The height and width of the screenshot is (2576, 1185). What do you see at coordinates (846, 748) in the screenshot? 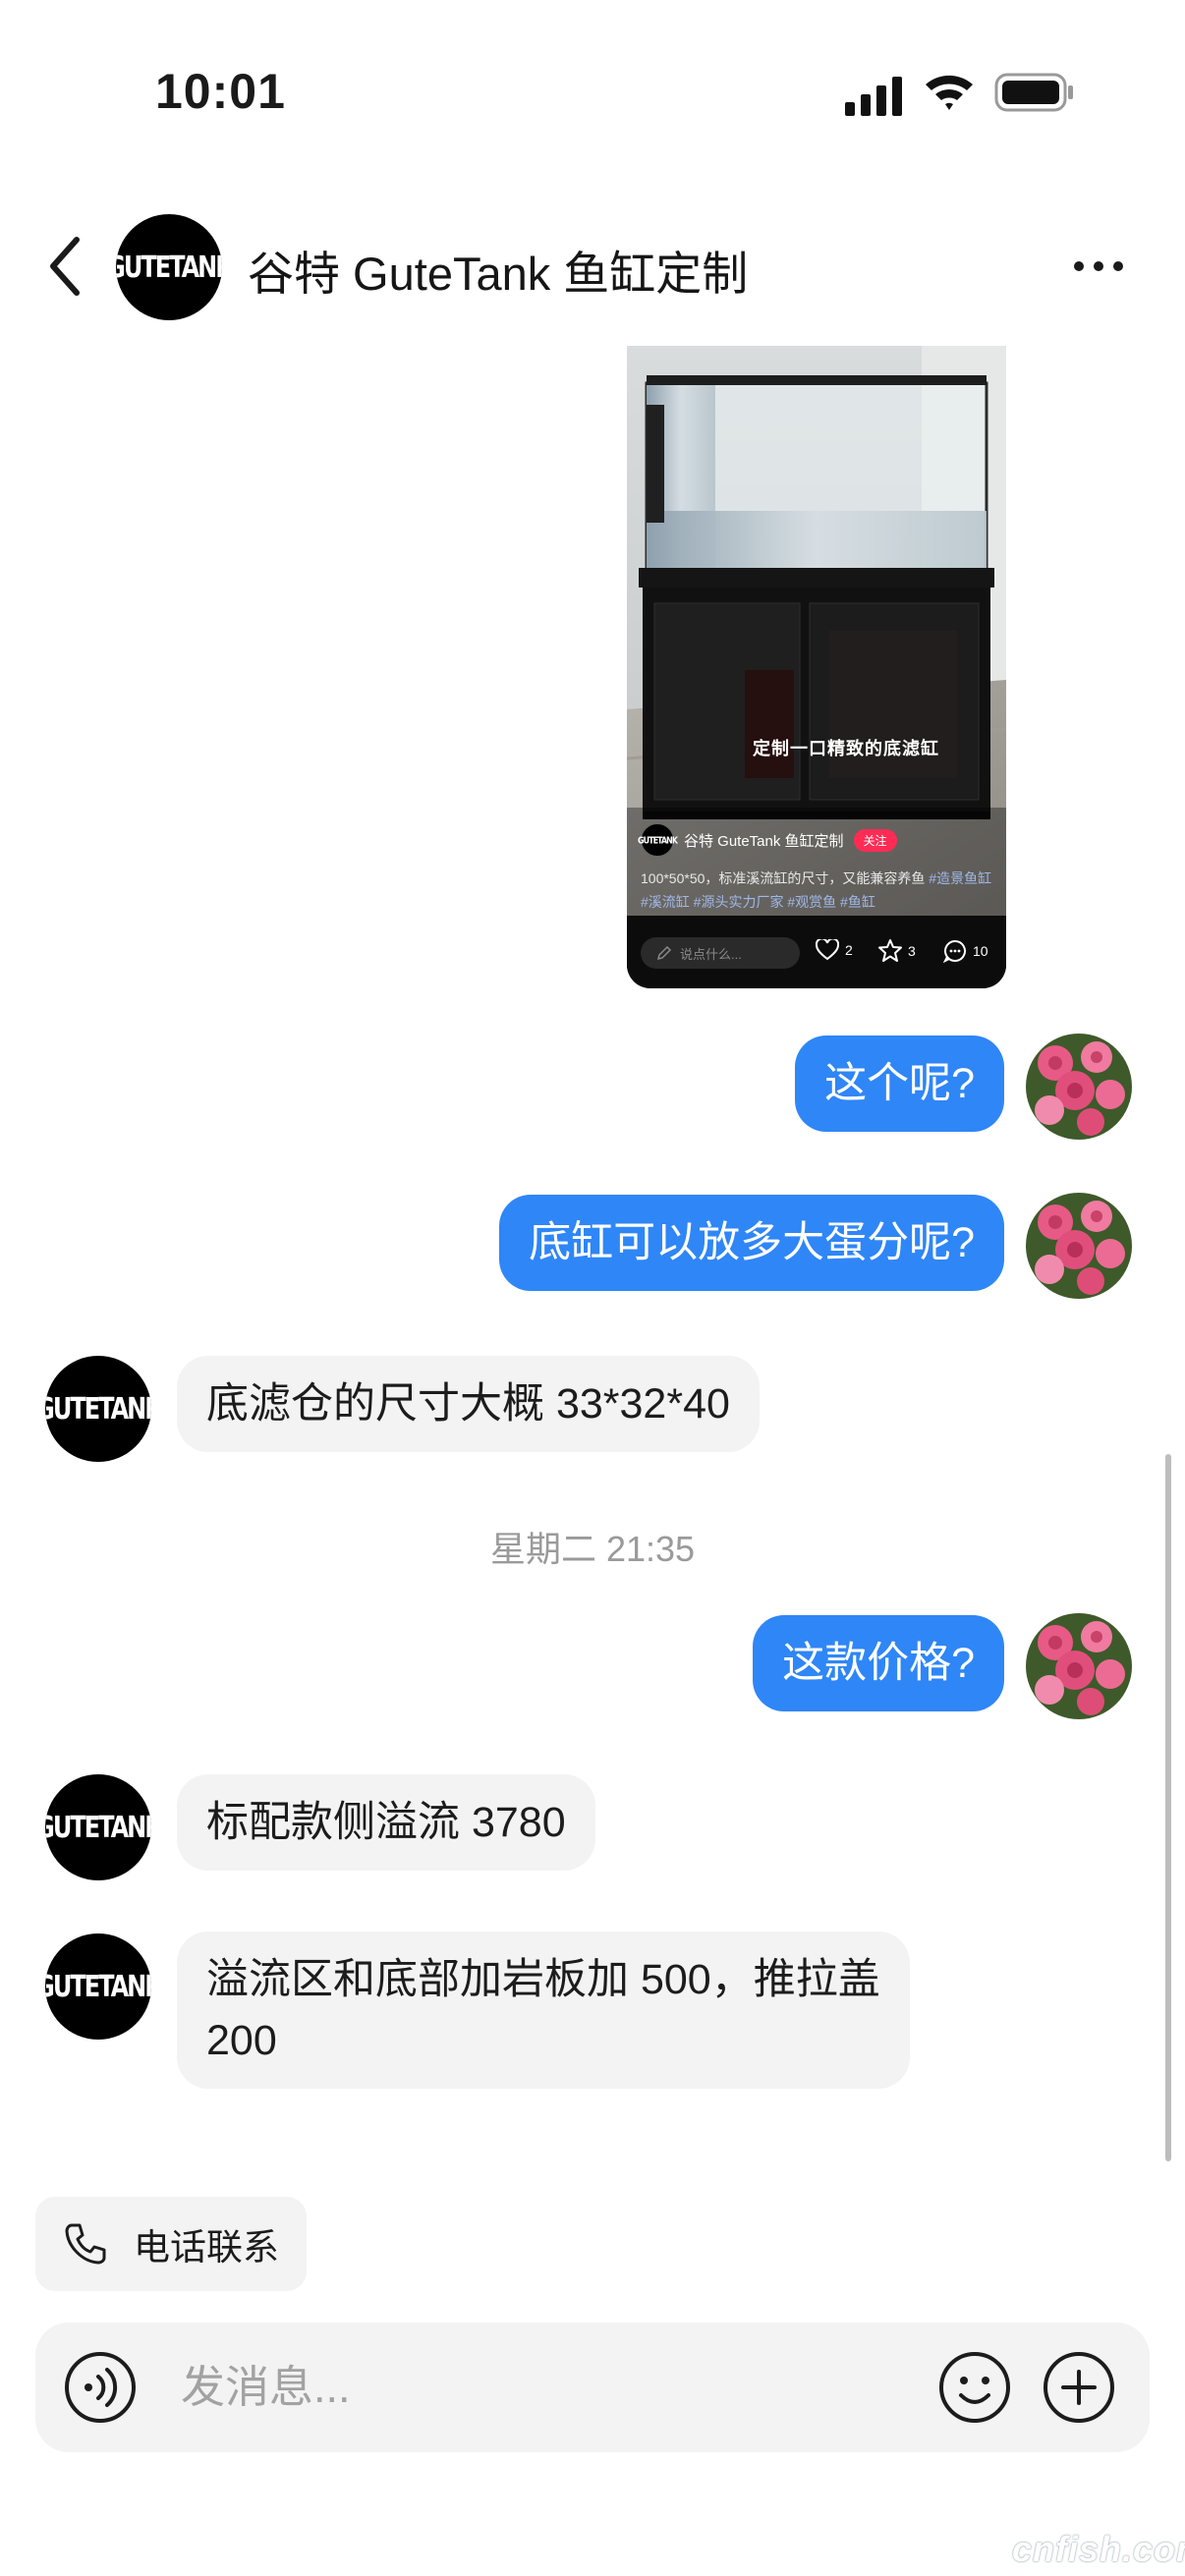
I see `video-caption: 定制一口精致的底滤缸` at bounding box center [846, 748].